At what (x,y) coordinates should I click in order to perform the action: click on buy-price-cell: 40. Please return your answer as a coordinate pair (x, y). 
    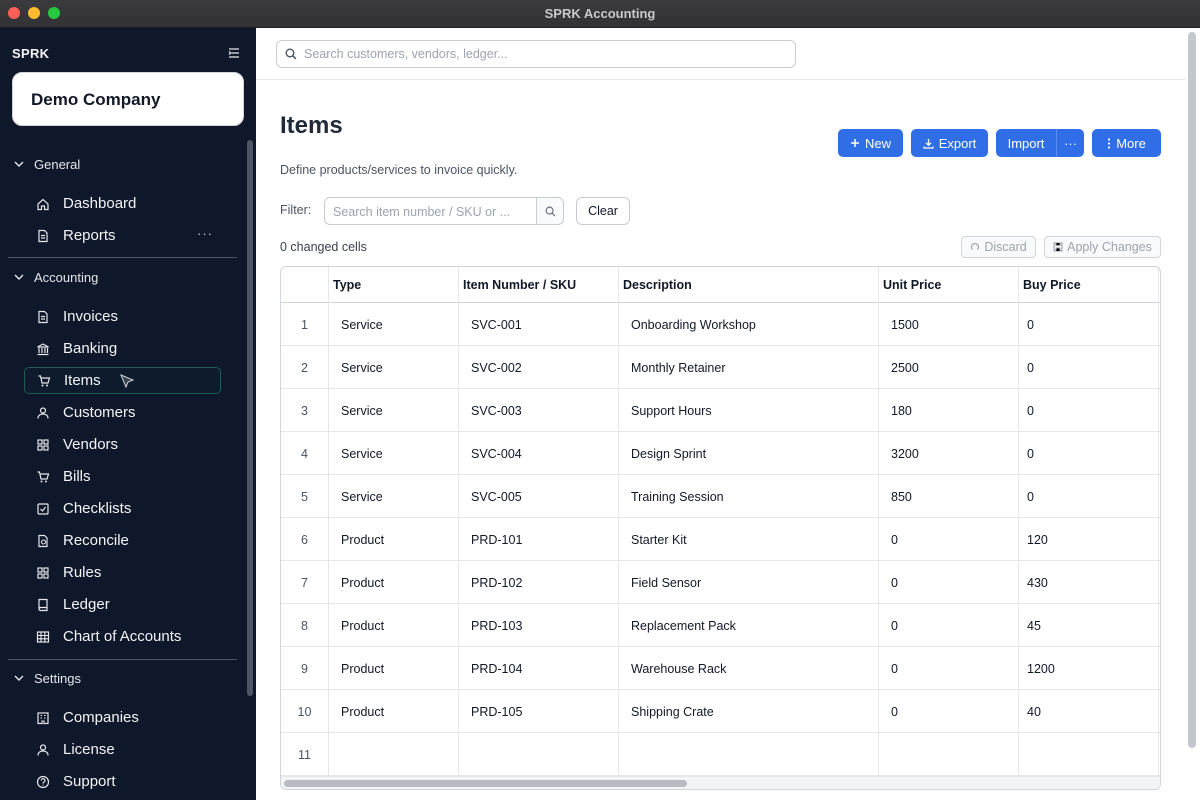
    Looking at the image, I should click on (1089, 711).